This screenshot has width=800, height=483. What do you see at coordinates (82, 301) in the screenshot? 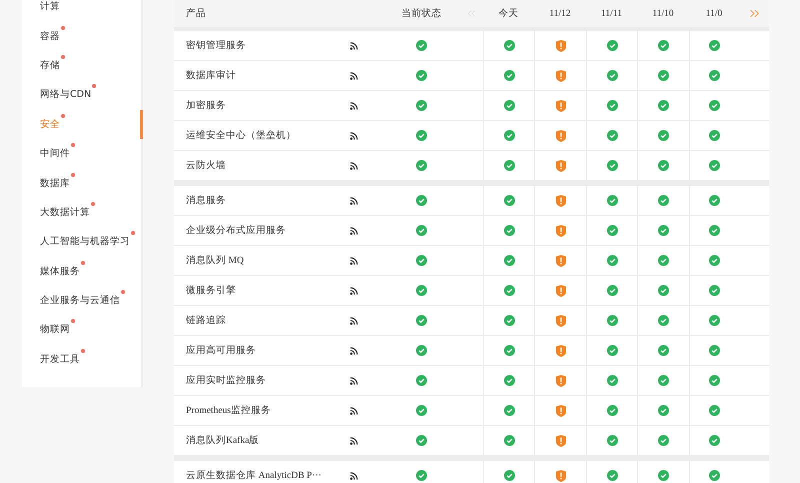
I see `sidebar-item: 企业服务与云通信` at bounding box center [82, 301].